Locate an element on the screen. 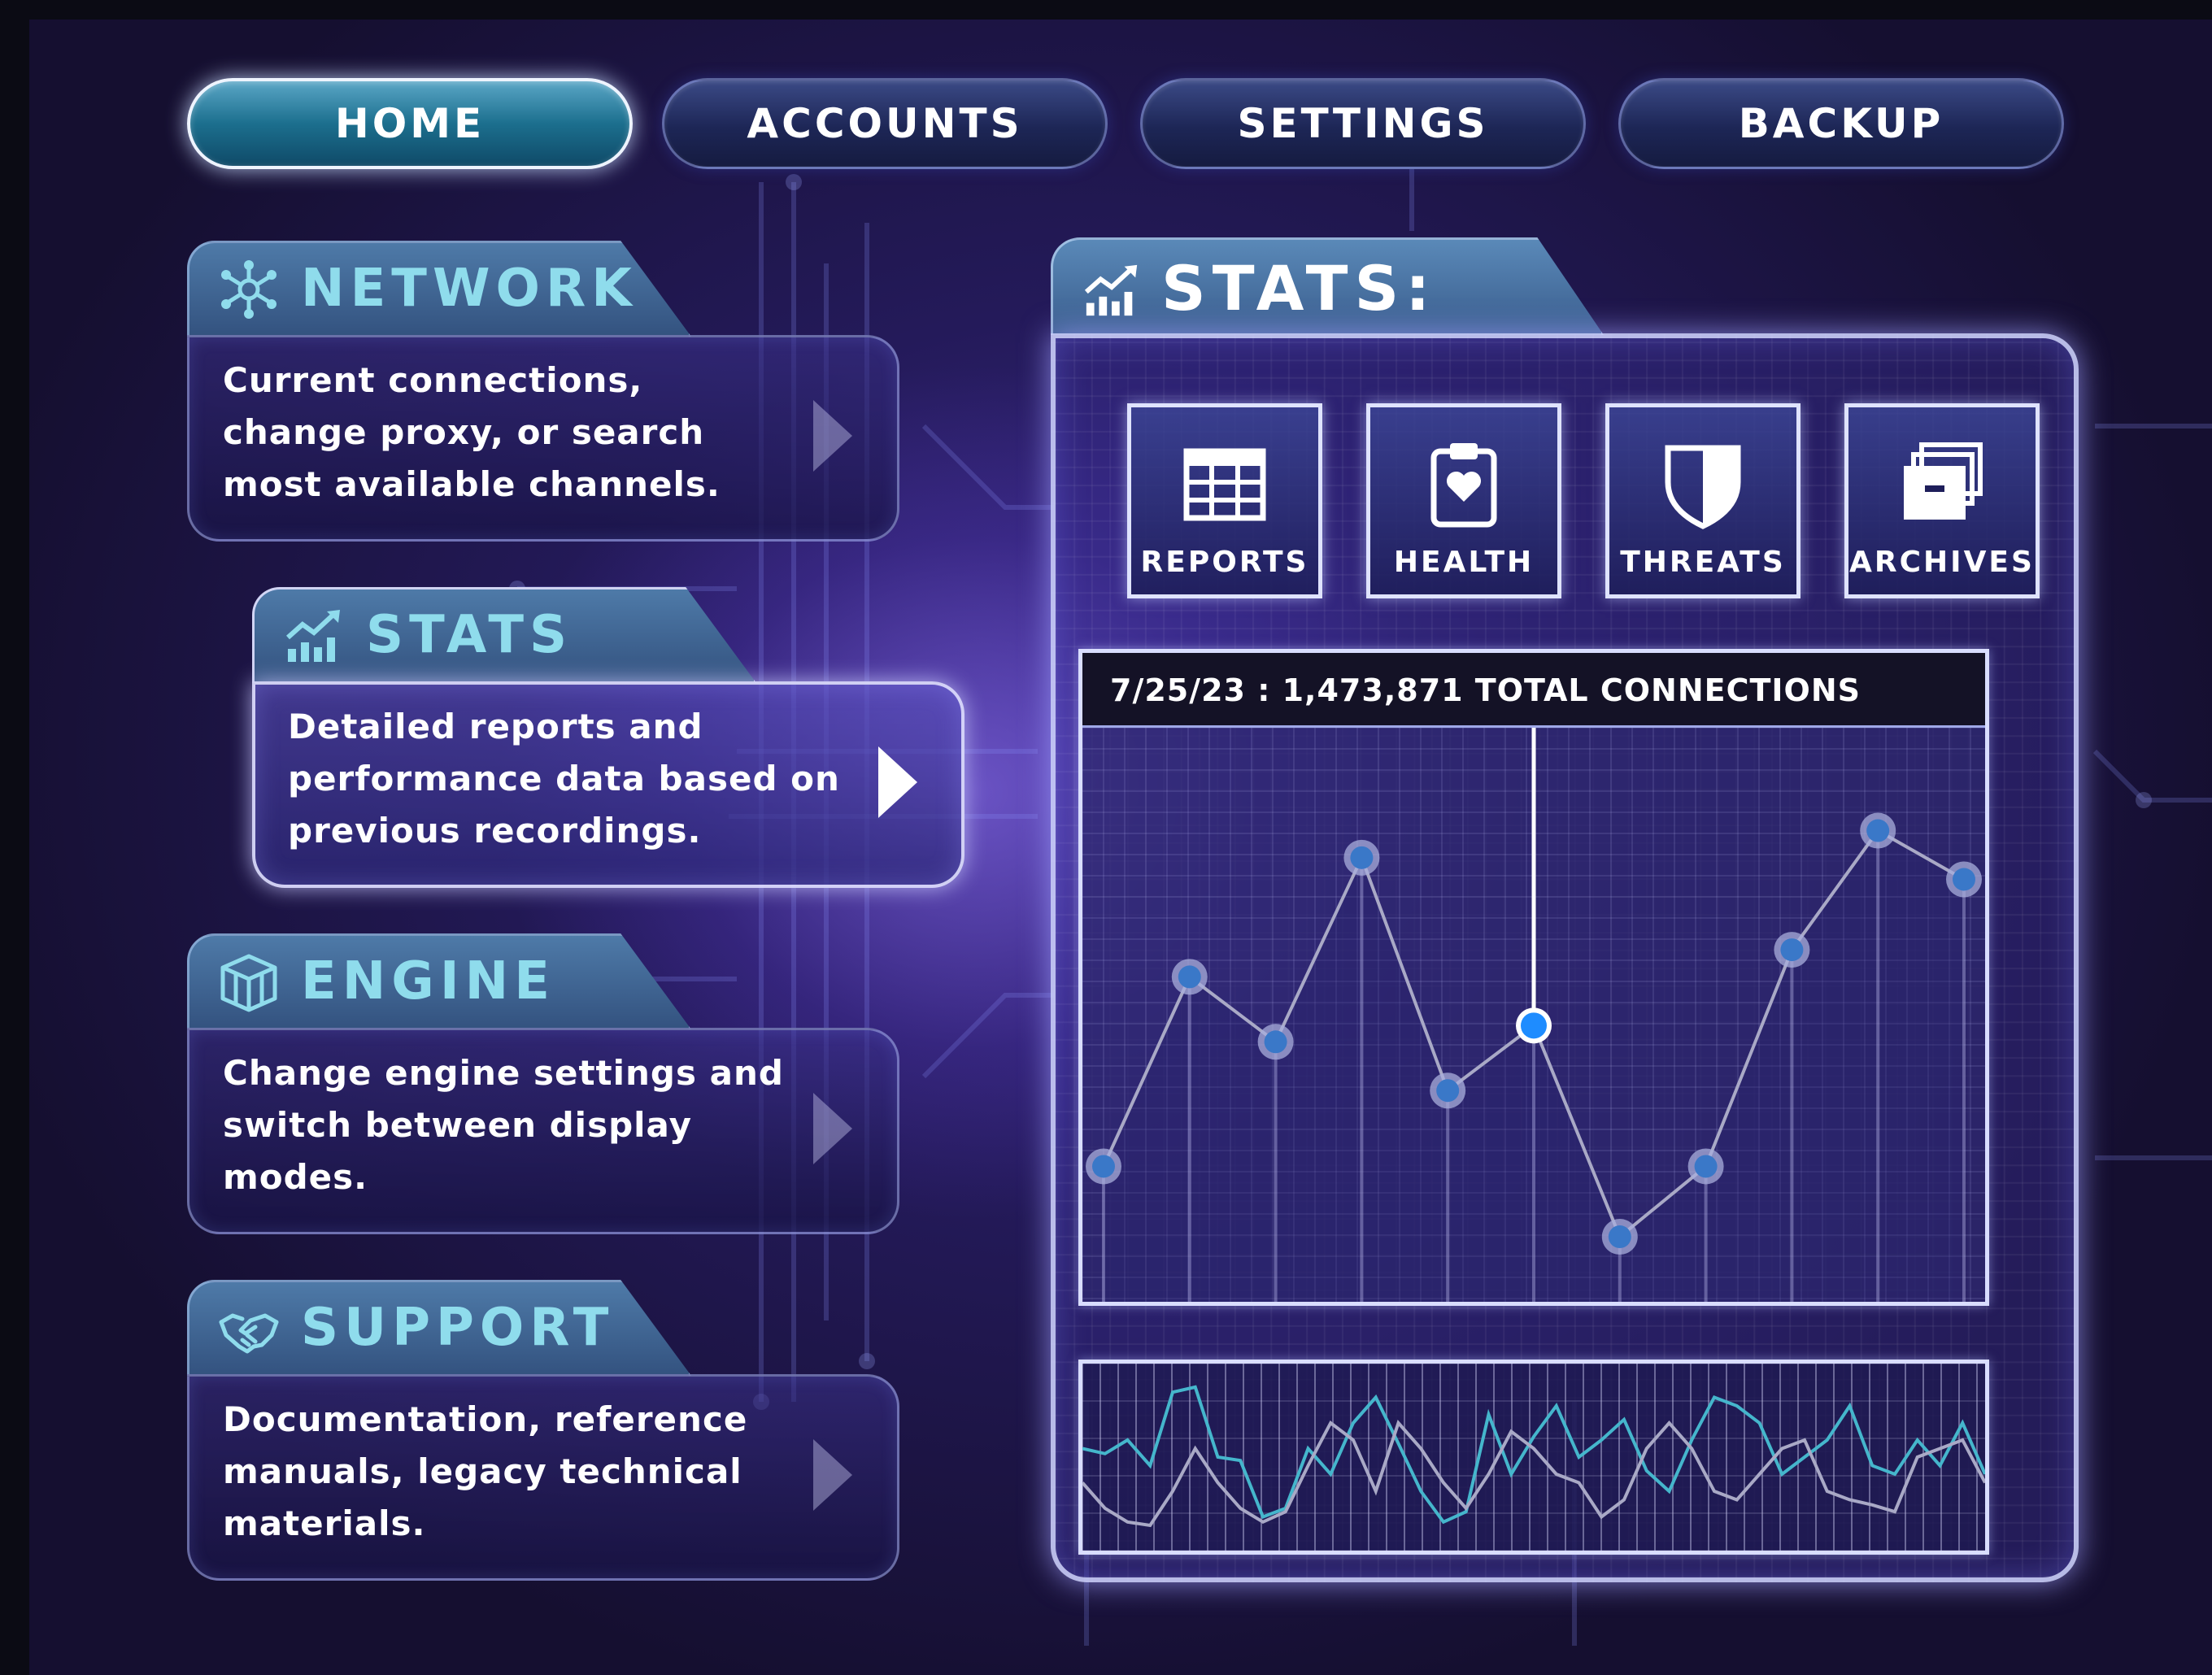 Image resolution: width=2212 pixels, height=1675 pixels. reports-button: REPORTS is located at coordinates (1224, 500).